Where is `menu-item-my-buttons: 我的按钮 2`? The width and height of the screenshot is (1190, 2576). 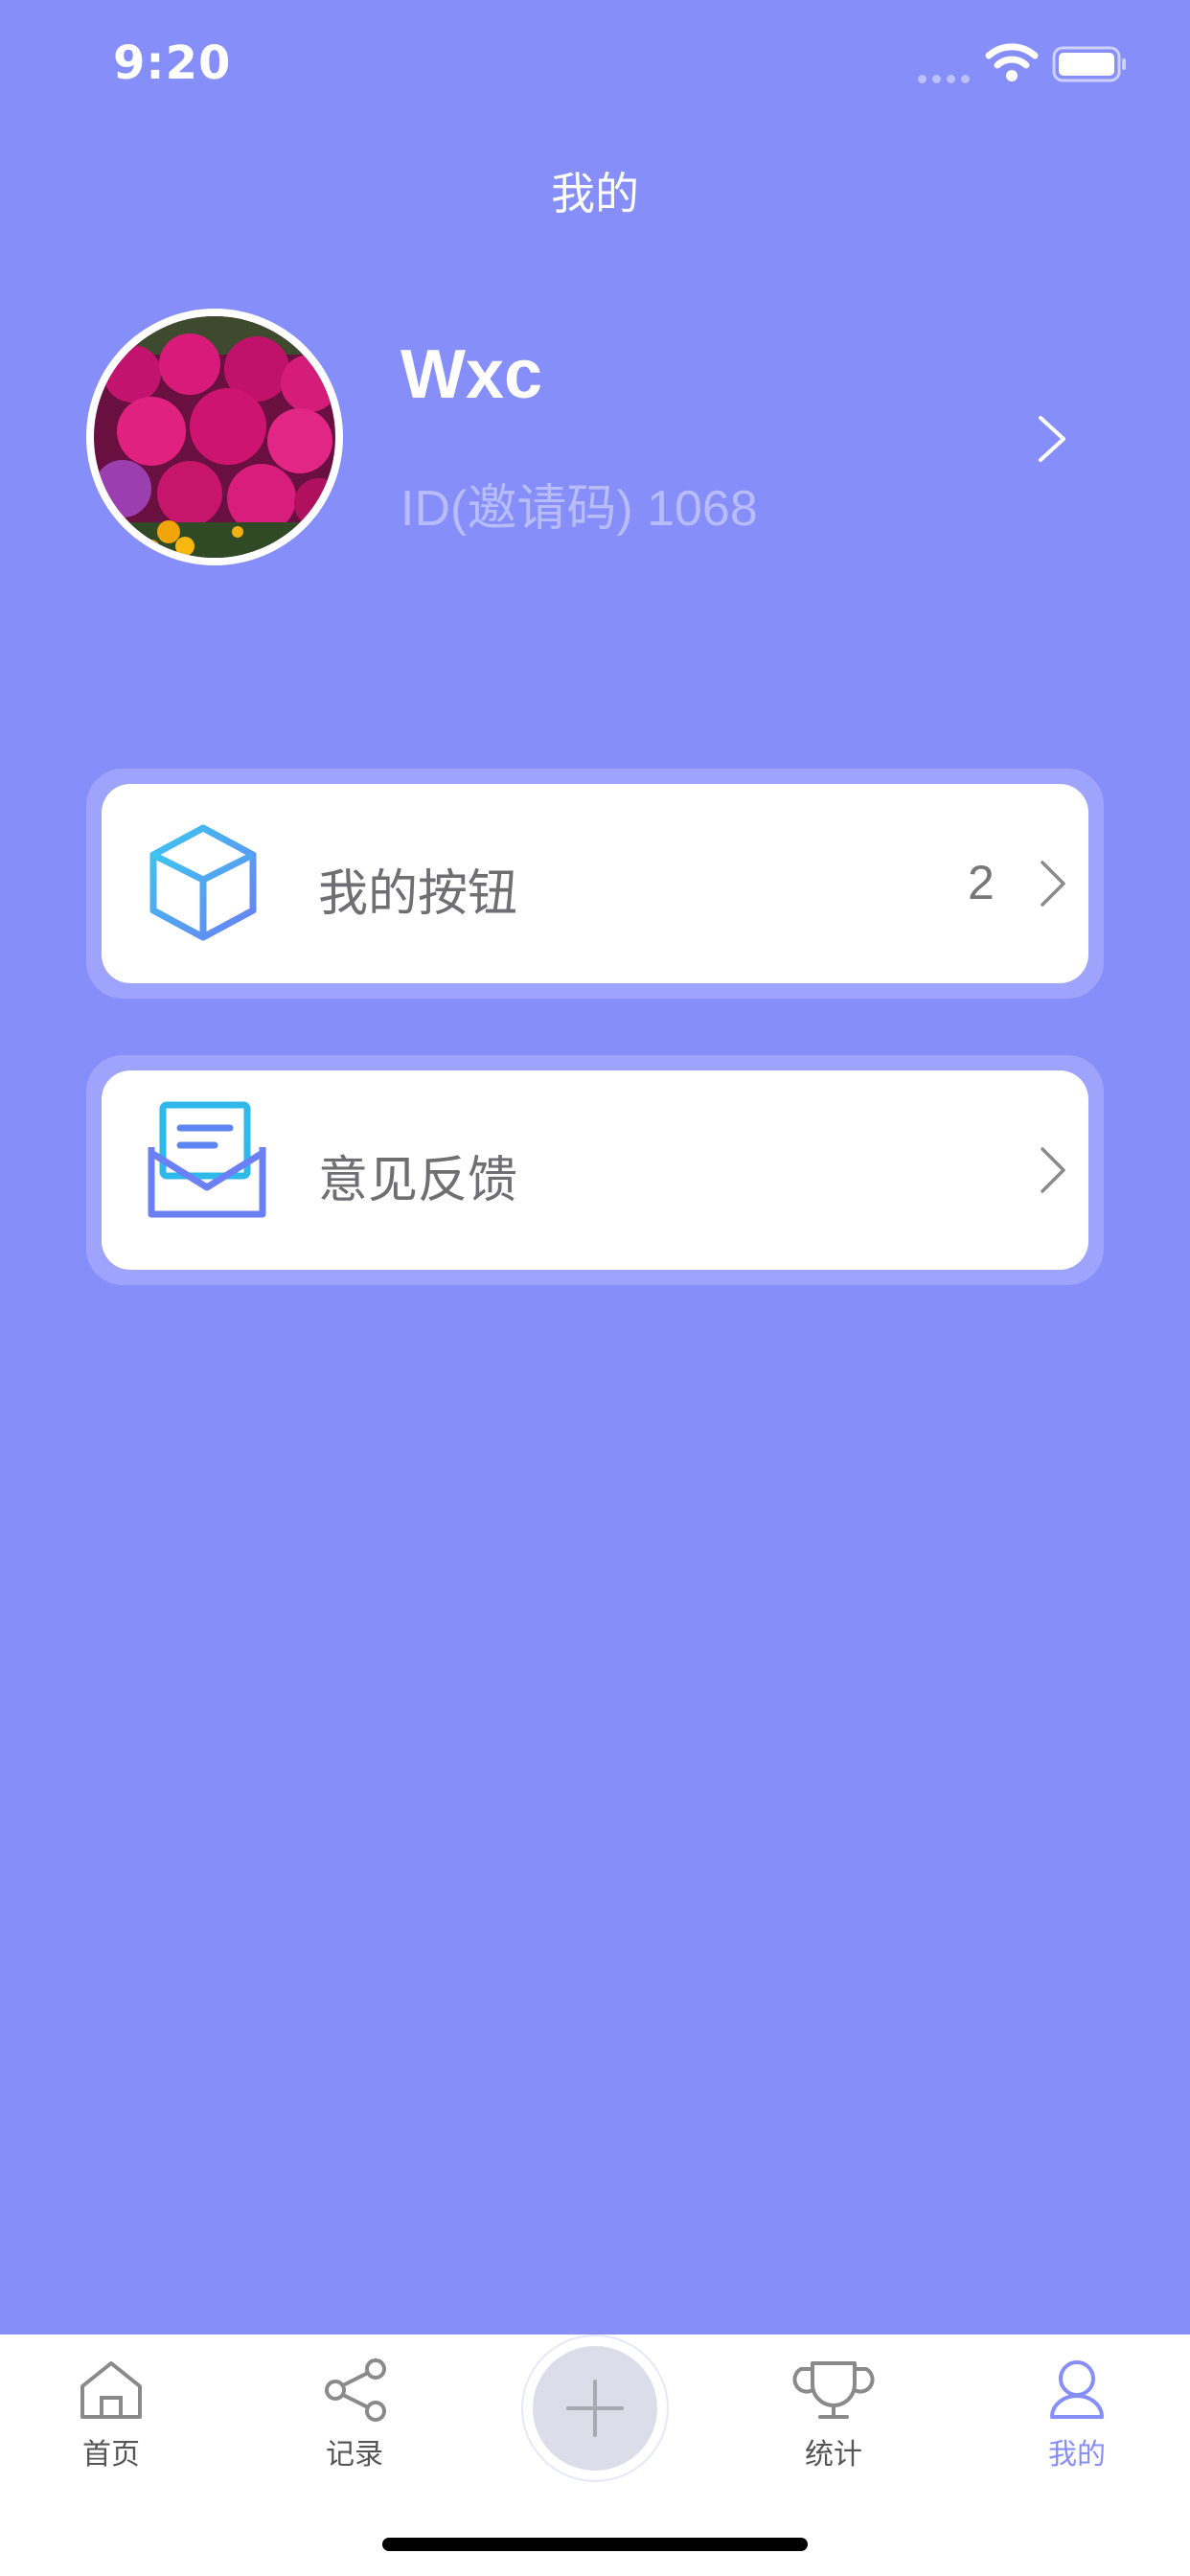 menu-item-my-buttons: 我的按钮 2 is located at coordinates (595, 884).